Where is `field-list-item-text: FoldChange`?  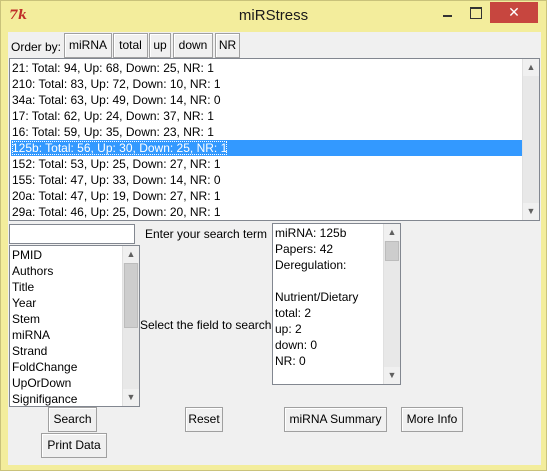
field-list-item-text: FoldChange is located at coordinates (45, 367).